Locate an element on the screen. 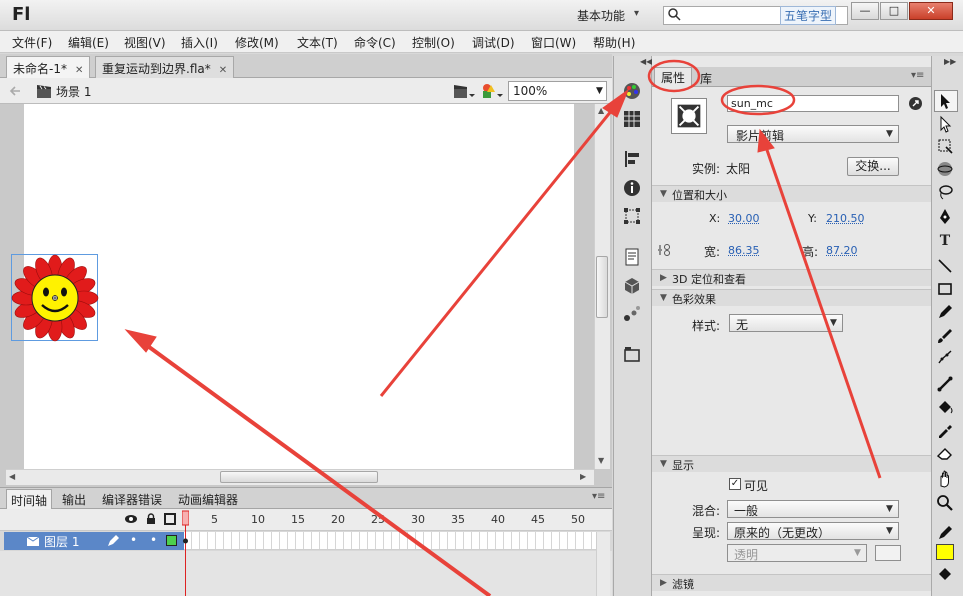 Image resolution: width=963 pixels, height=596 pixels. x-value: 30.00 is located at coordinates (744, 218).